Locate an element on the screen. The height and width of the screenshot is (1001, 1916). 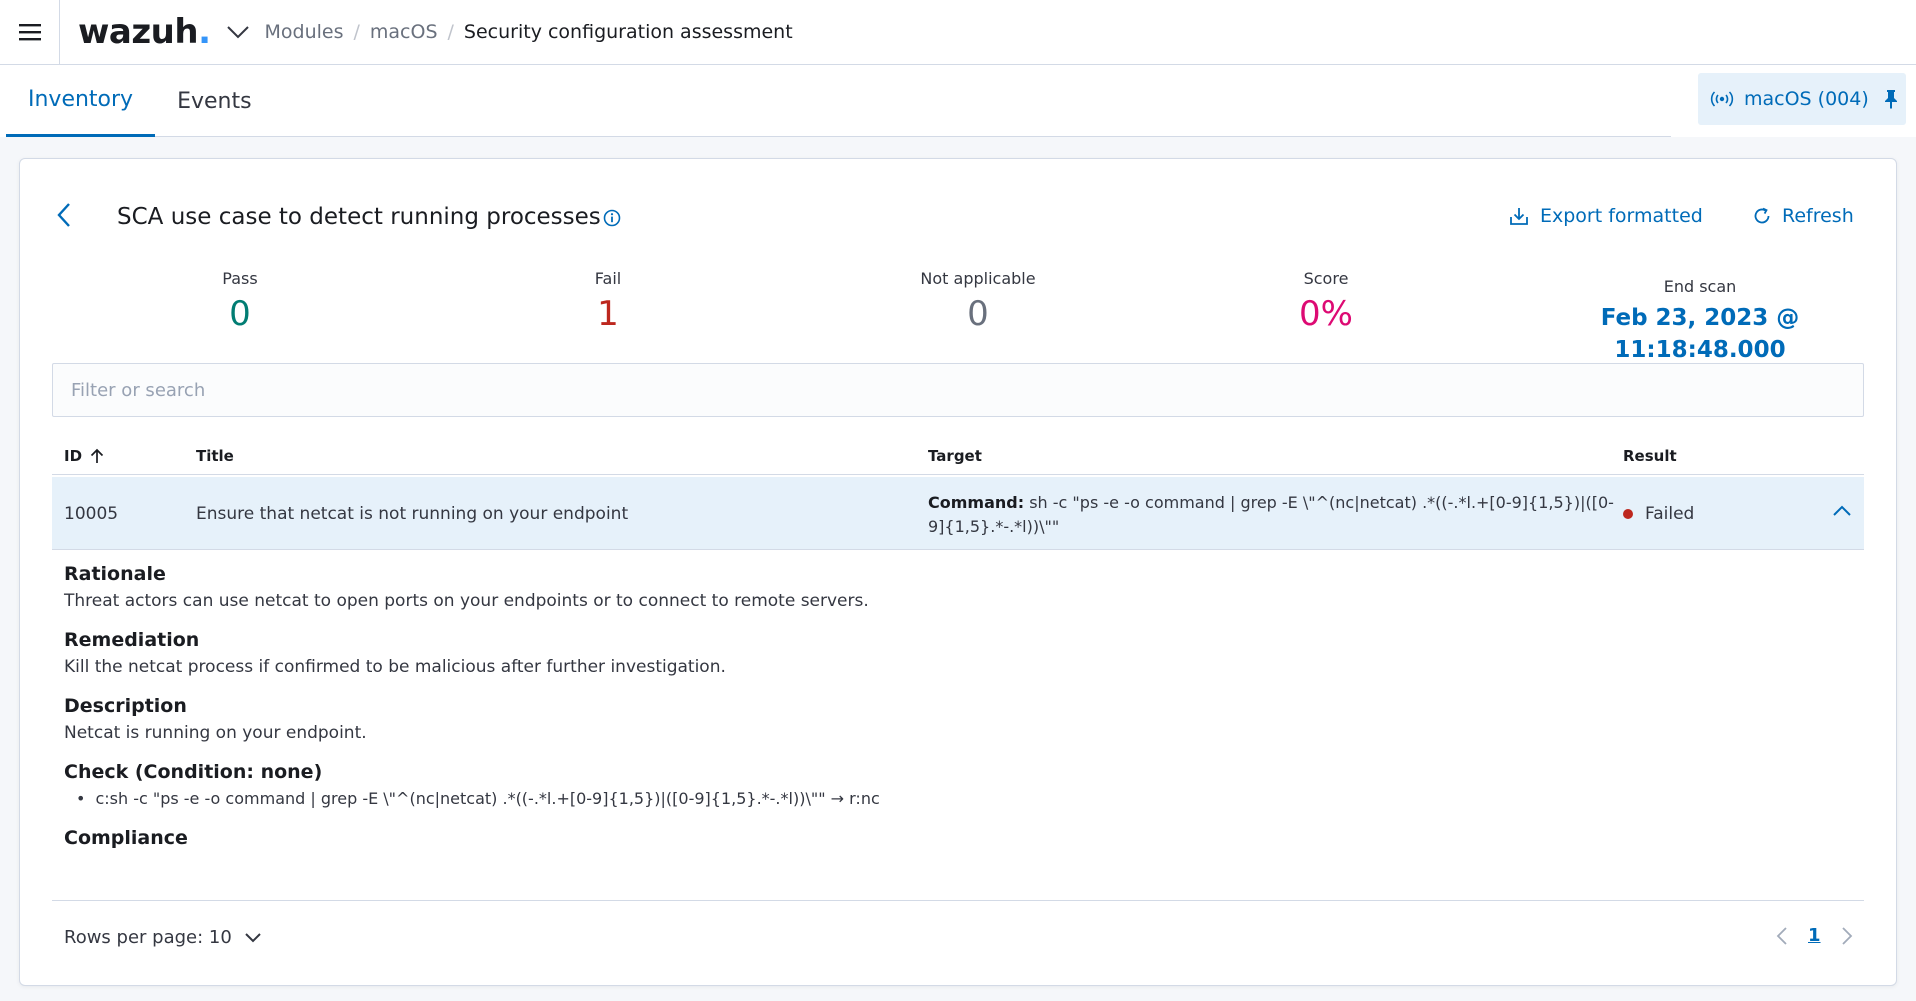
export-formatted-button: Export formatted is located at coordinates (1605, 216).